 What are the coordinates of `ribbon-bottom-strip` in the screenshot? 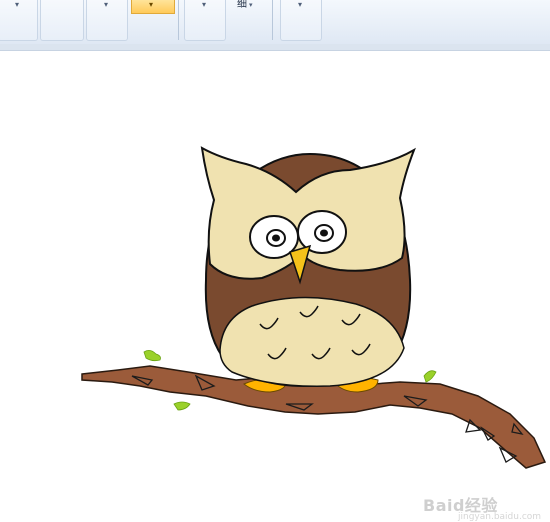 It's located at (275, 47).